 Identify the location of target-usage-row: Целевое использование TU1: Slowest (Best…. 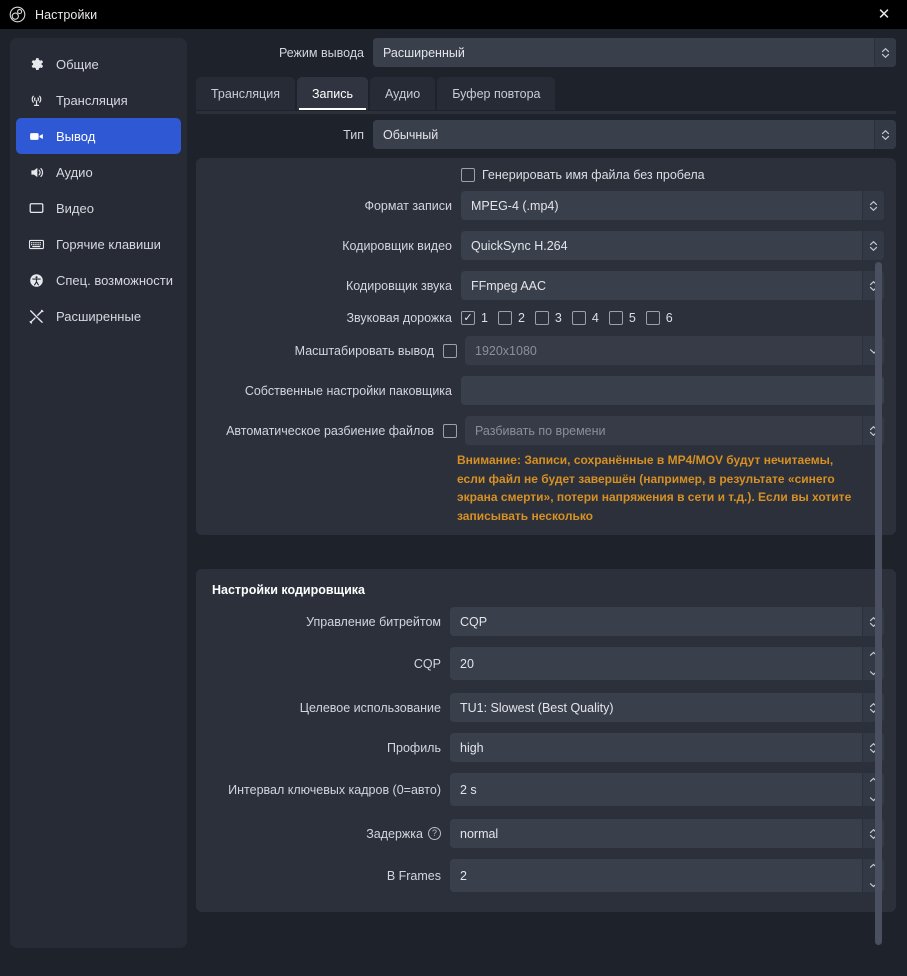
(546, 708).